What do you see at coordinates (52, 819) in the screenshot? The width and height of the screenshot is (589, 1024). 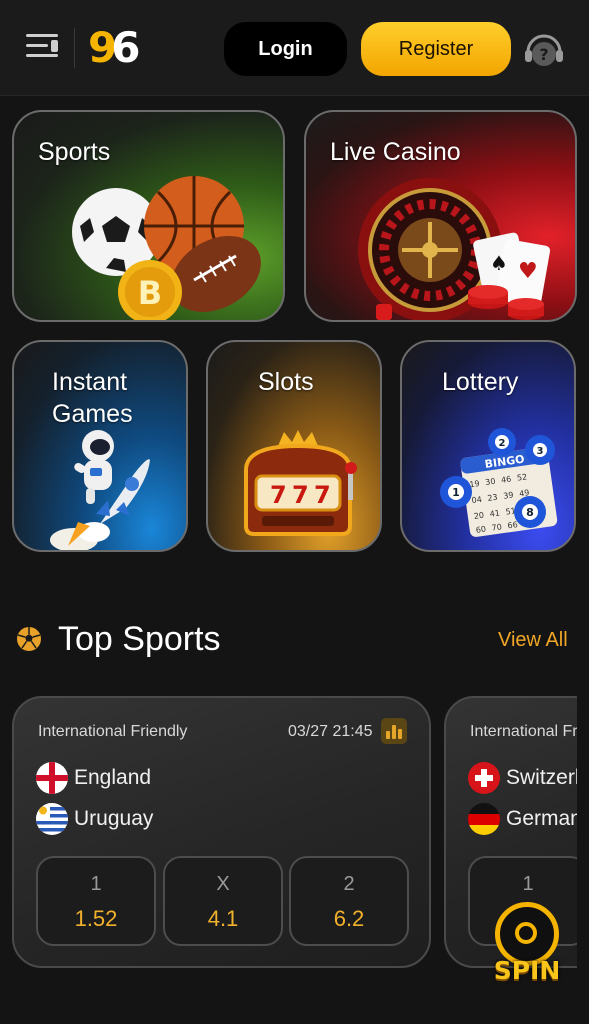 I see `uruguay-flag-icon` at bounding box center [52, 819].